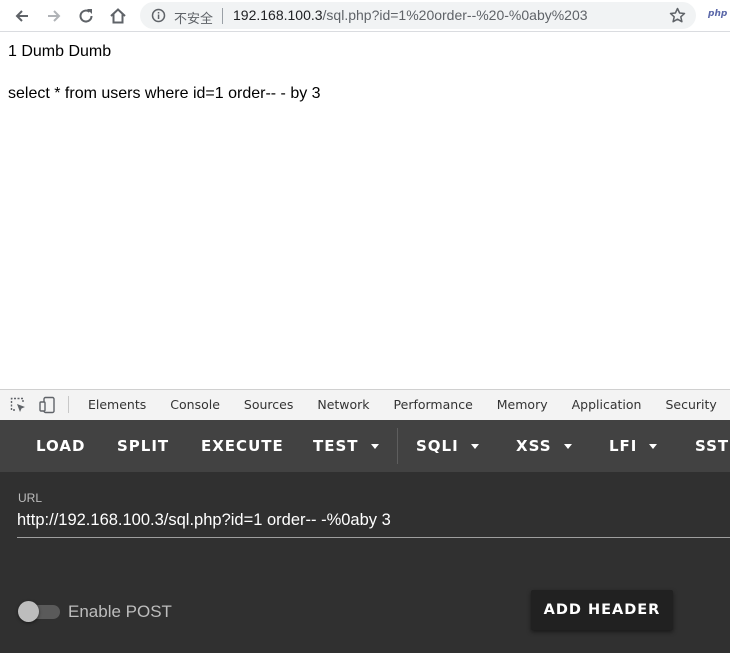 The width and height of the screenshot is (730, 653). I want to click on tab-memory: Memory, so click(522, 405).